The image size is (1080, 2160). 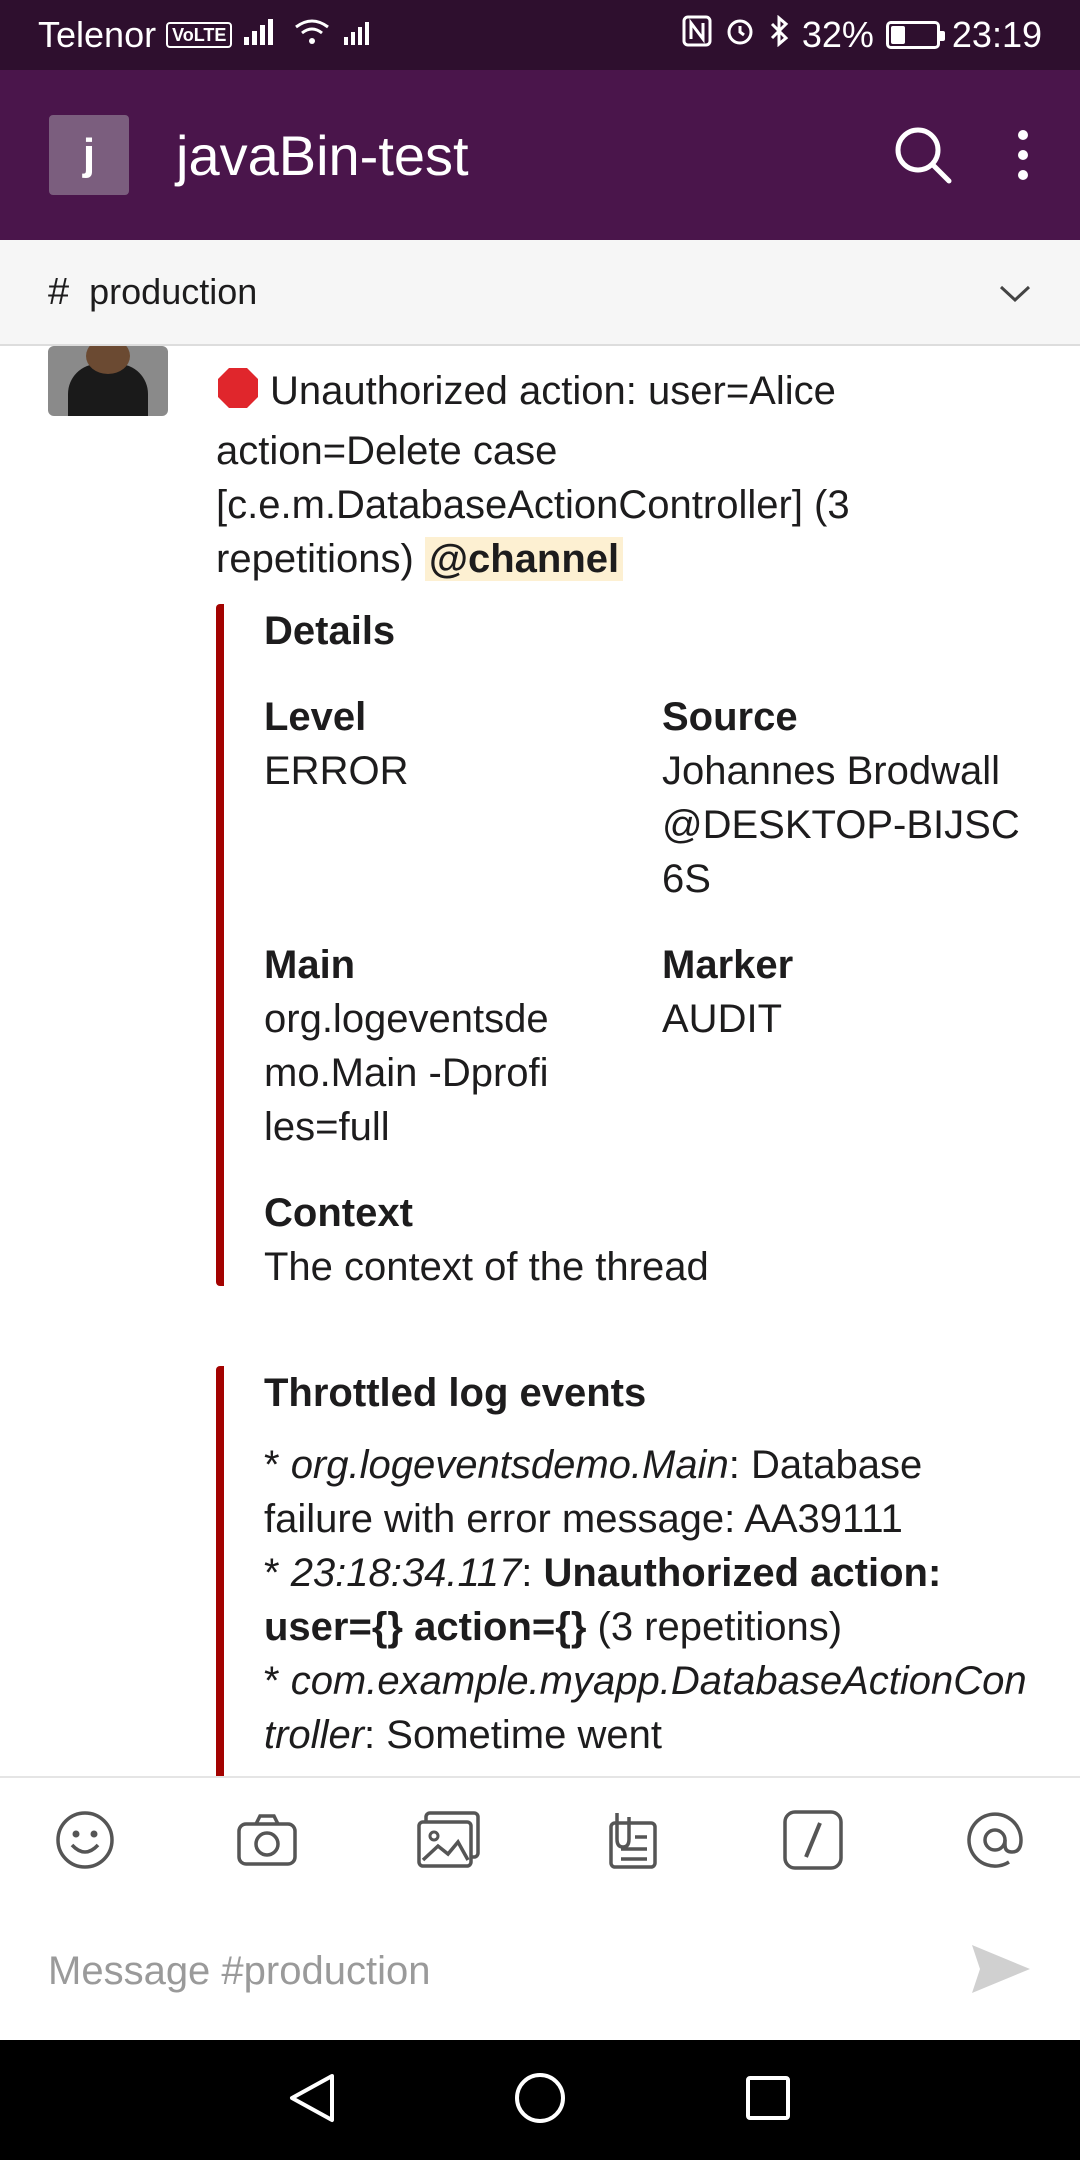 What do you see at coordinates (199, 35) in the screenshot?
I see `volte-badge: VoLTE` at bounding box center [199, 35].